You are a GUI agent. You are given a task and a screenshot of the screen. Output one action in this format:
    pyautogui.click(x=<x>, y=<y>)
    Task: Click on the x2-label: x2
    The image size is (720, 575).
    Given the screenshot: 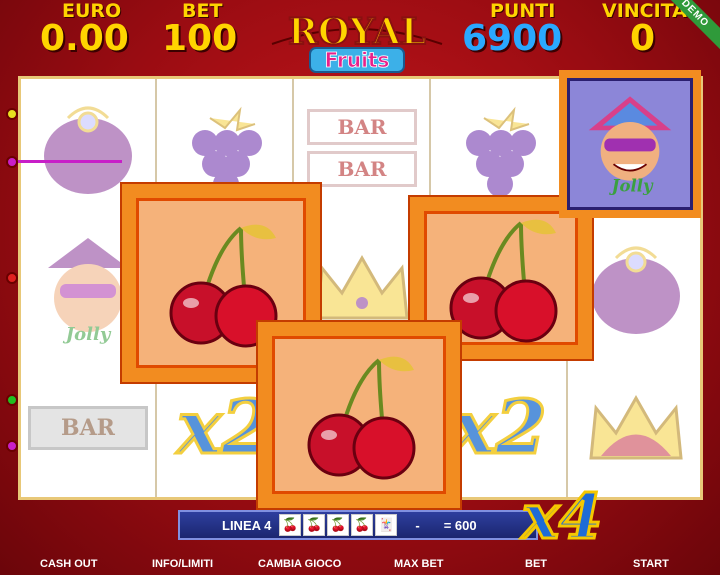 What is the action you would take?
    pyautogui.click(x=499, y=428)
    